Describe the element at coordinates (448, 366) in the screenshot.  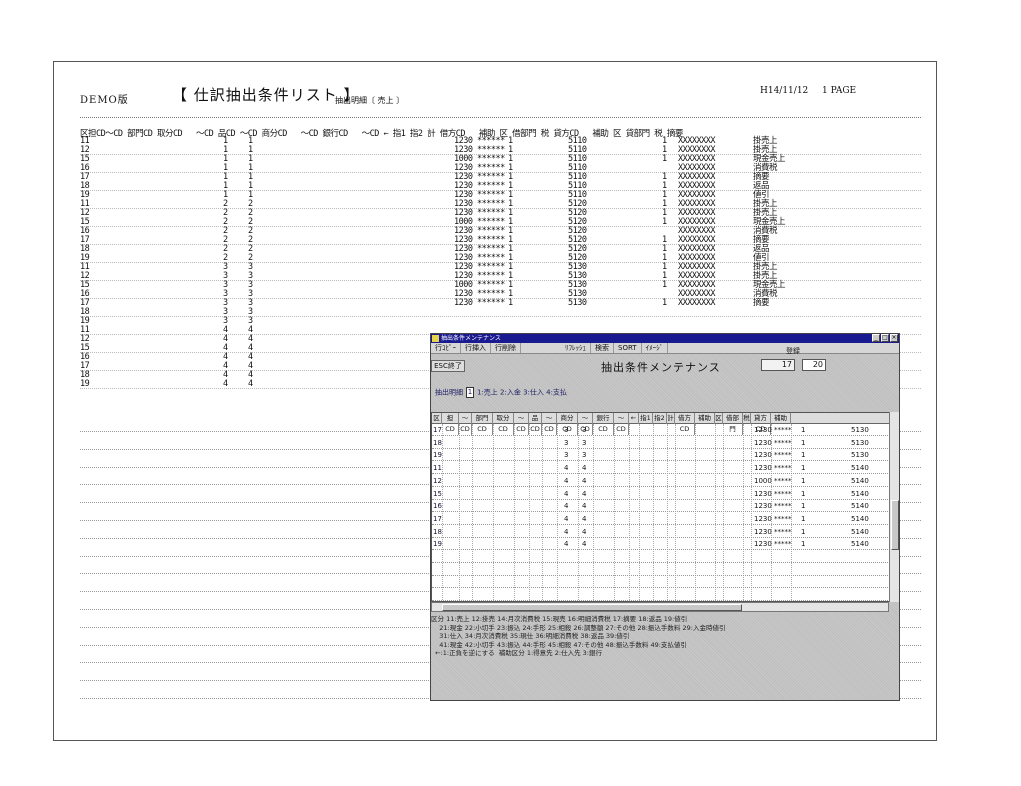
I see `esc-exit-button: ESC終了` at that location.